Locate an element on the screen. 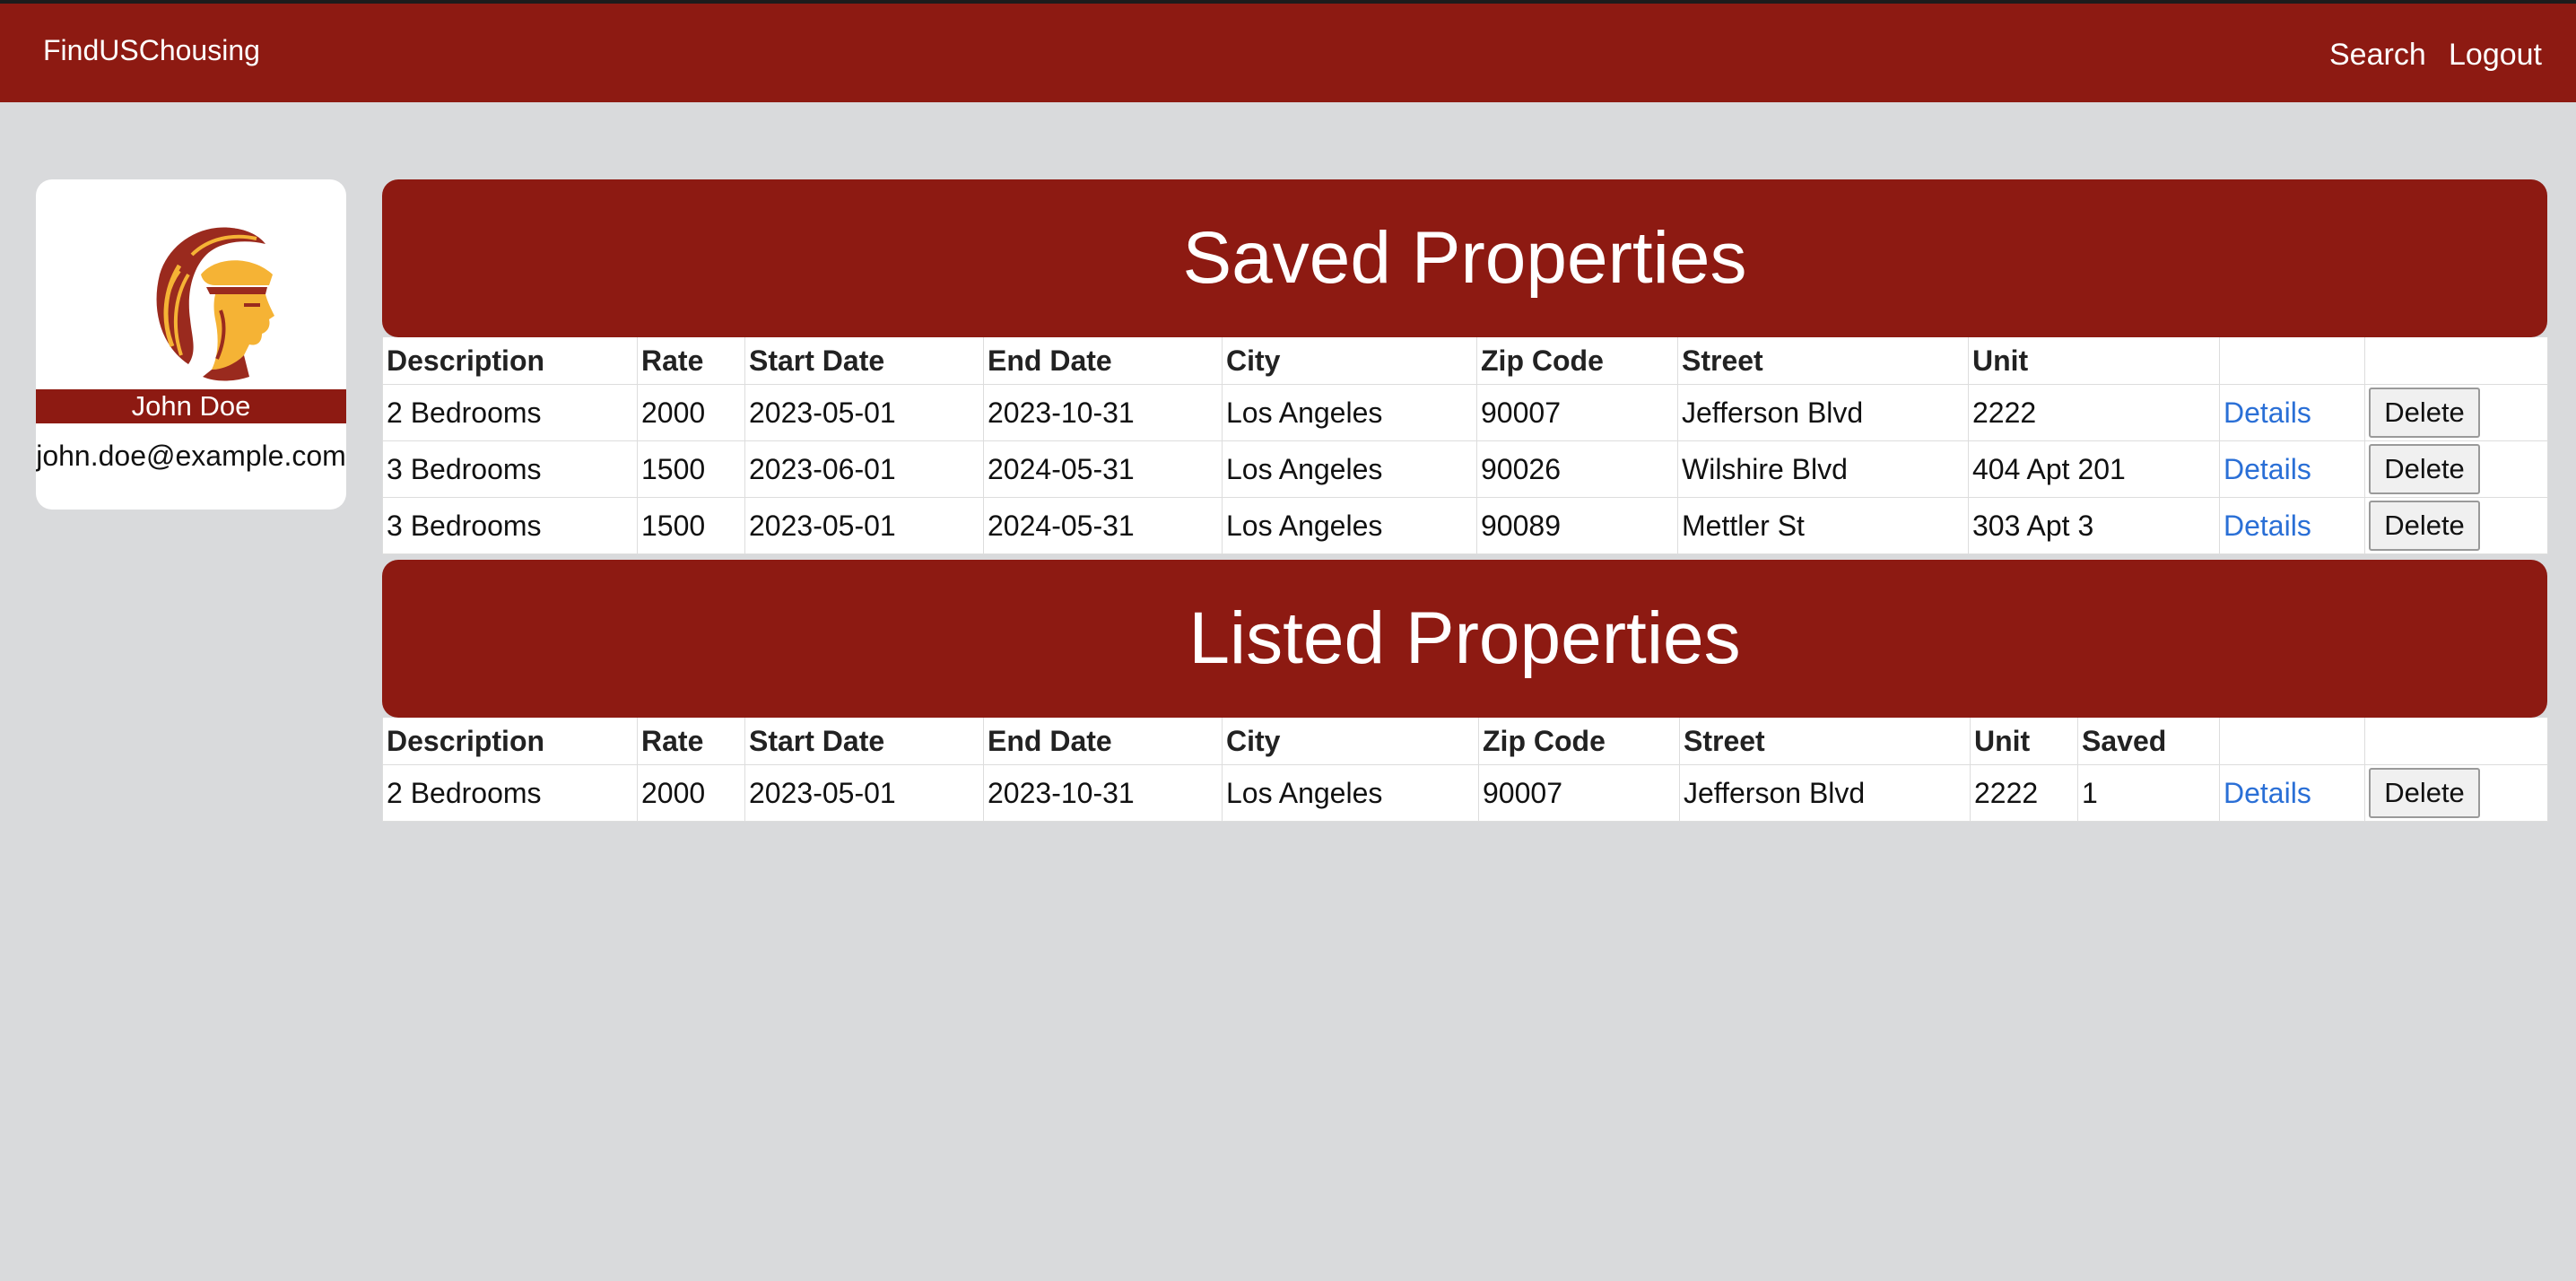 This screenshot has width=2576, height=1281. listed-properties-title: Listed Properties is located at coordinates (1464, 639).